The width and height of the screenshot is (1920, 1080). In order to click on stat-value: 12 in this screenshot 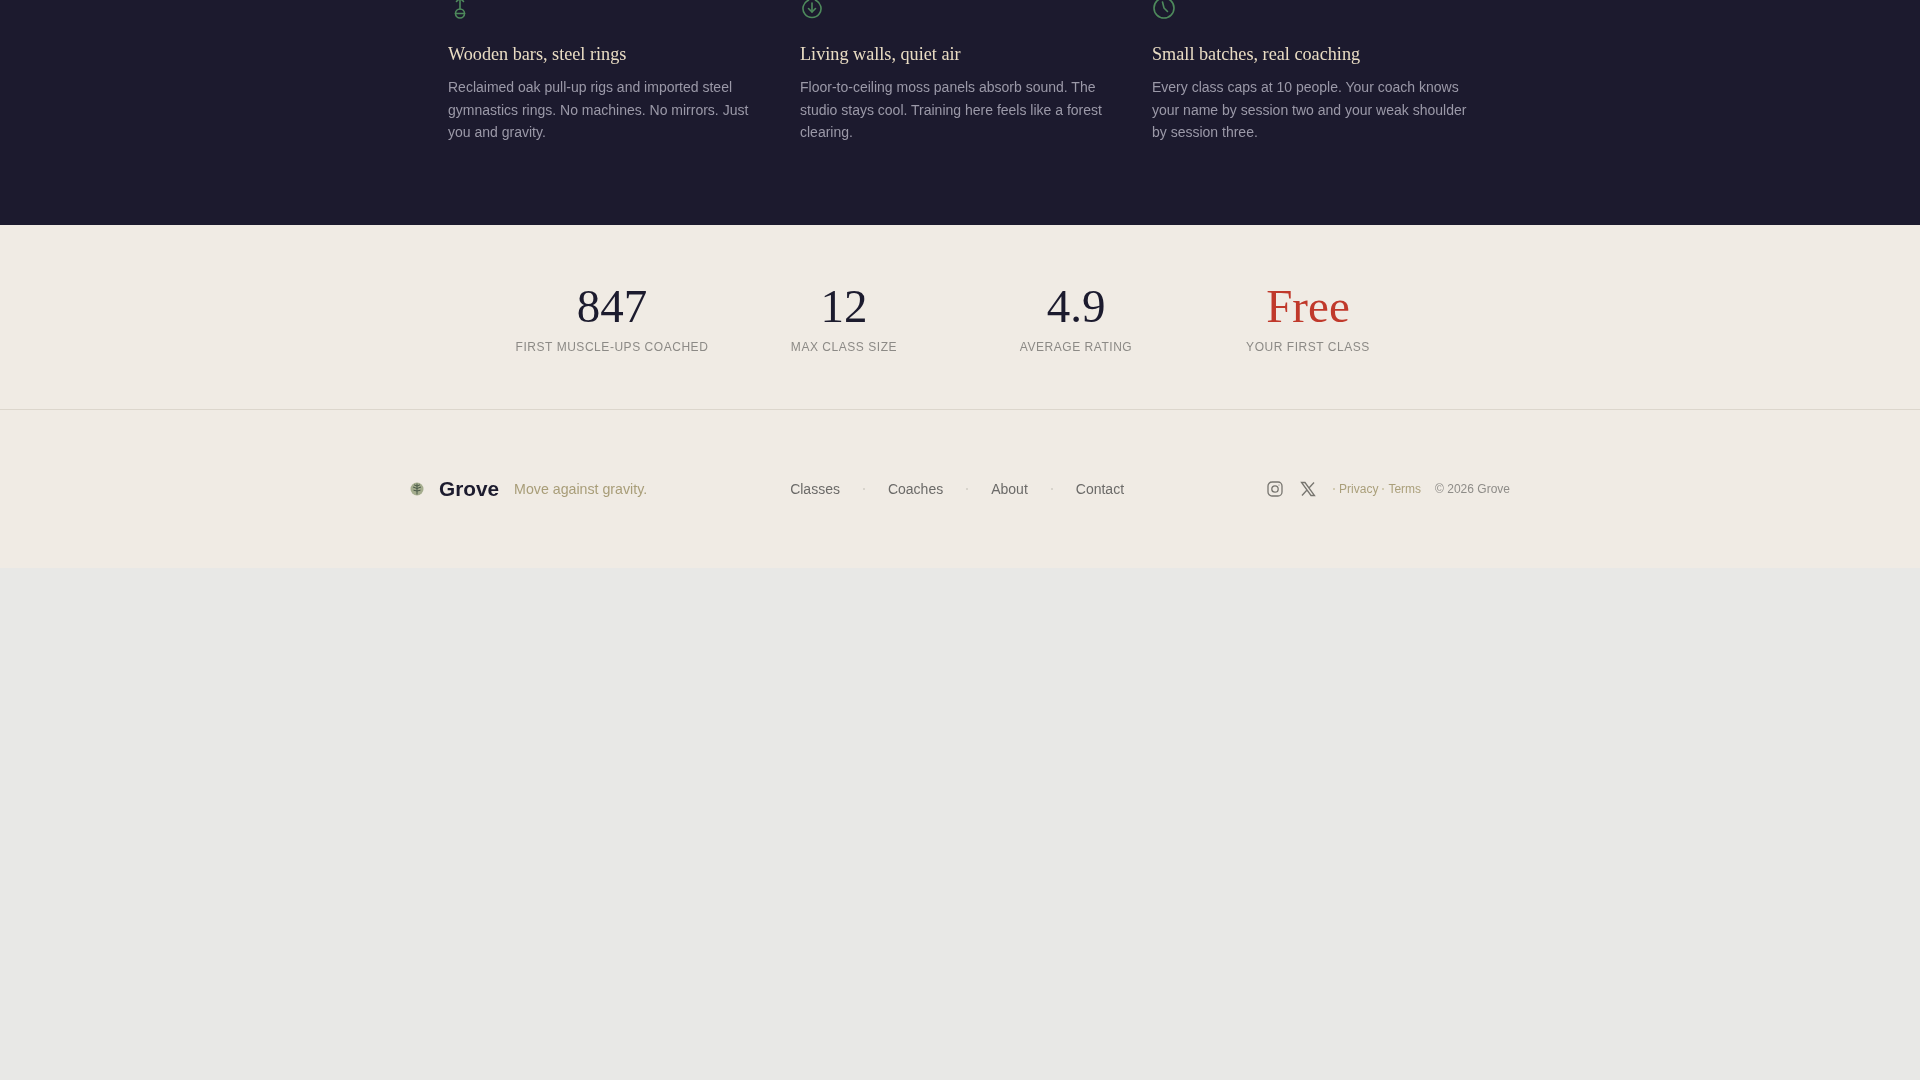, I will do `click(844, 306)`.